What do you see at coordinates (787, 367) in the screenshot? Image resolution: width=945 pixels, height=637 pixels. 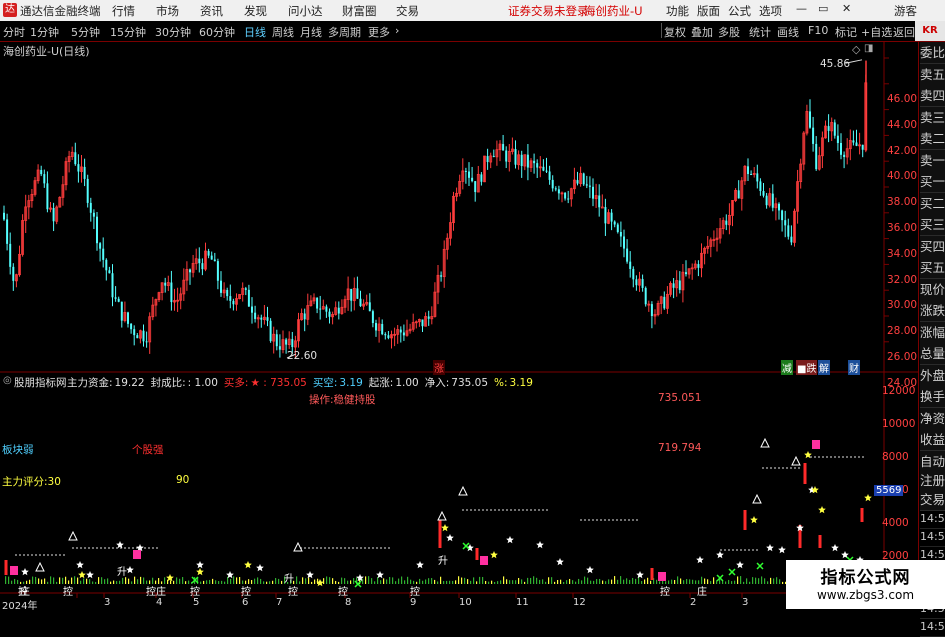 I see `marker-jian: 减` at bounding box center [787, 367].